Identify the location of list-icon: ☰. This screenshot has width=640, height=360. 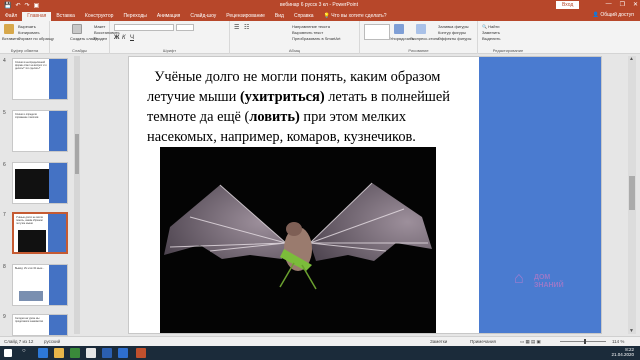
(236, 27).